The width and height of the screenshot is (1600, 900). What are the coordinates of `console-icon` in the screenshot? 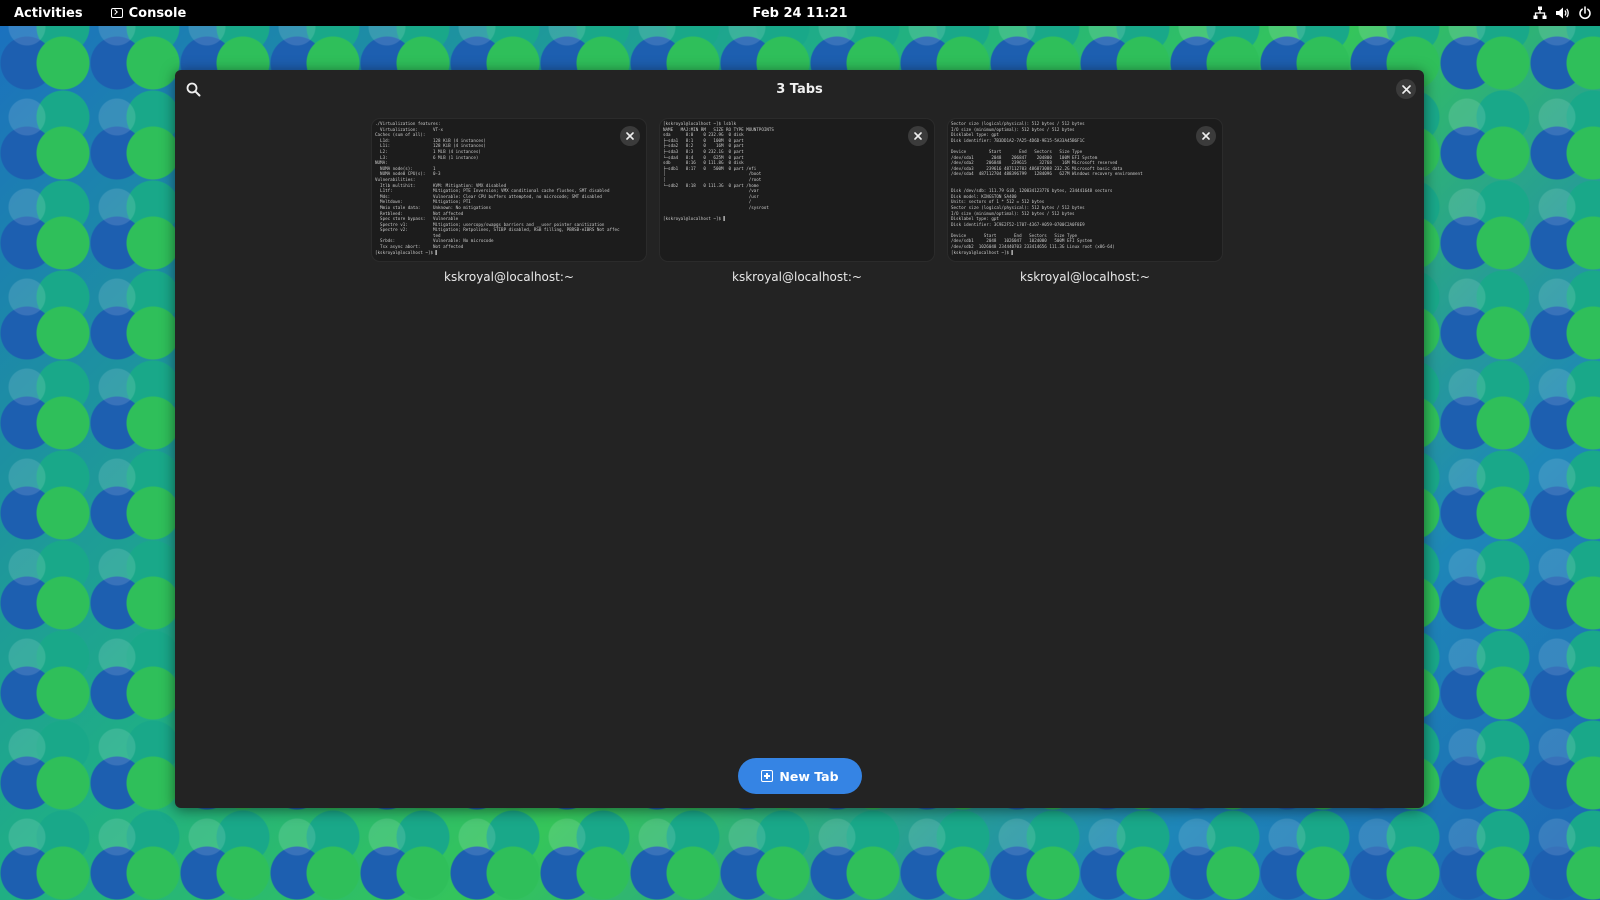 It's located at (116, 13).